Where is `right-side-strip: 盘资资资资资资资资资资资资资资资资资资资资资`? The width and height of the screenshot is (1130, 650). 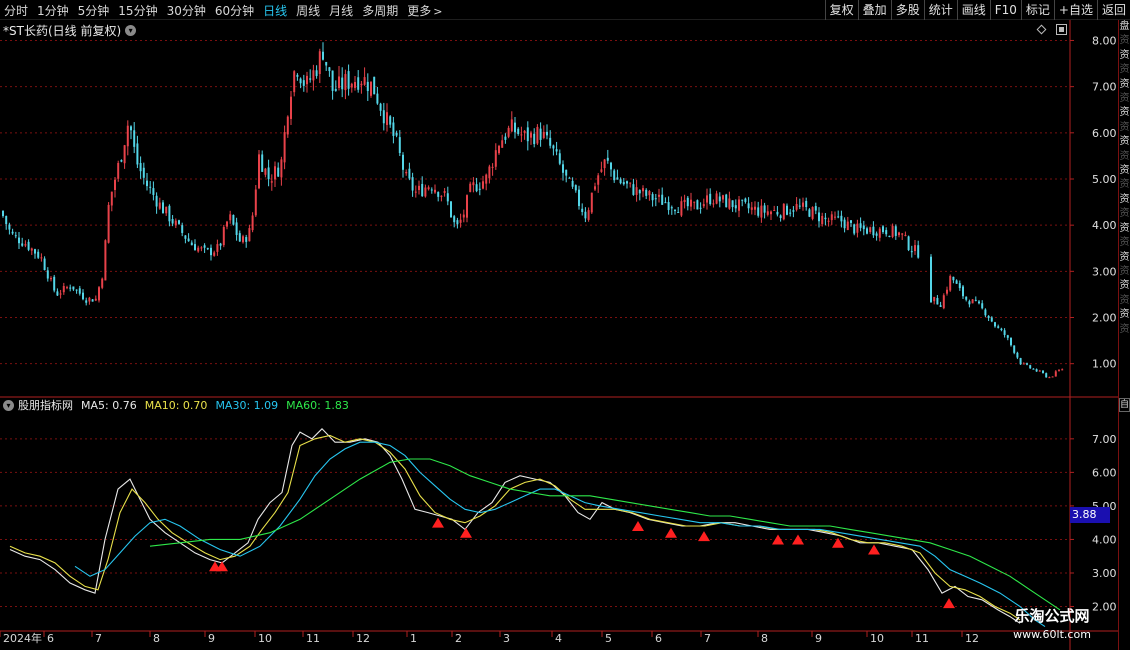 right-side-strip: 盘资资资资资资资资资资资资资资资资资资资资资 is located at coordinates (1124, 335).